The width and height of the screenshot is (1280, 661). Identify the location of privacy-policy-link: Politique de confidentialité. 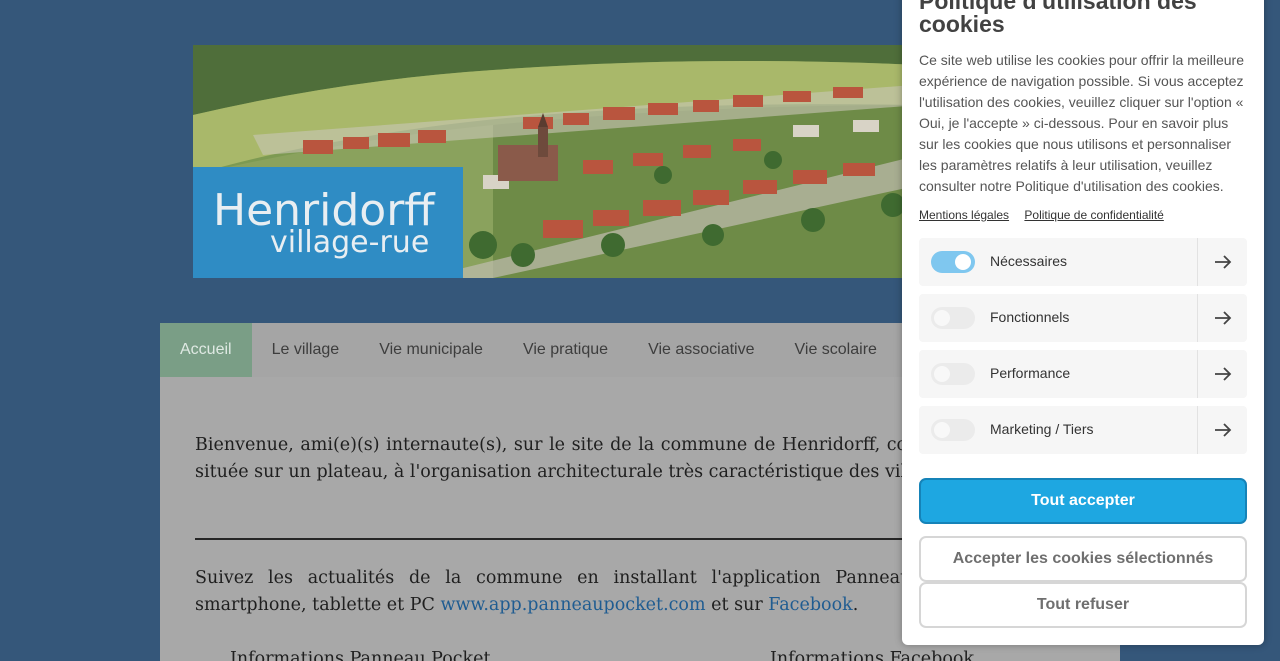
(1093, 215).